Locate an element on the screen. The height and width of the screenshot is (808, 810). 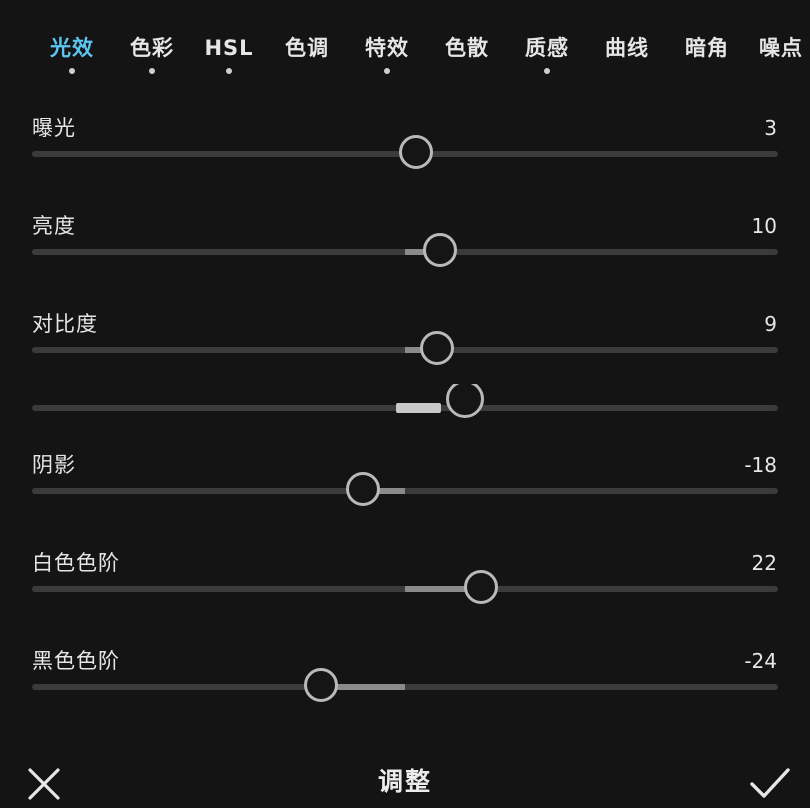
brightness-slider is located at coordinates (405, 252).